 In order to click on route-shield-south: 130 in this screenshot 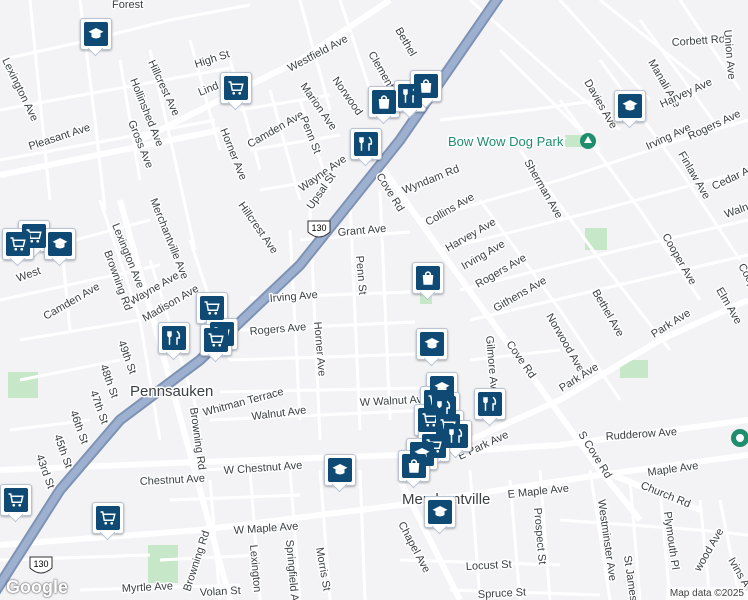, I will do `click(41, 565)`.